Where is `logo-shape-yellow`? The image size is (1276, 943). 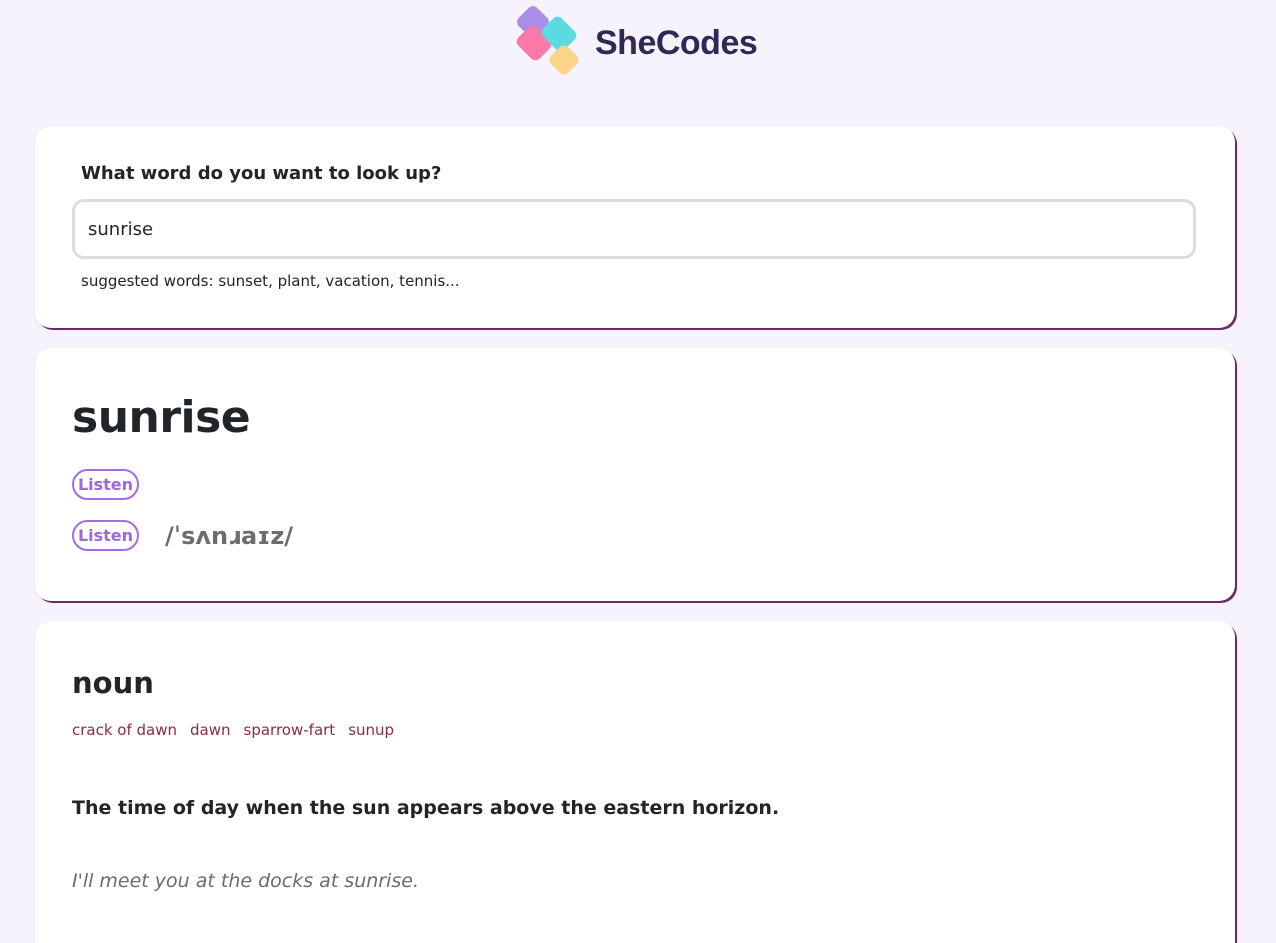 logo-shape-yellow is located at coordinates (564, 60).